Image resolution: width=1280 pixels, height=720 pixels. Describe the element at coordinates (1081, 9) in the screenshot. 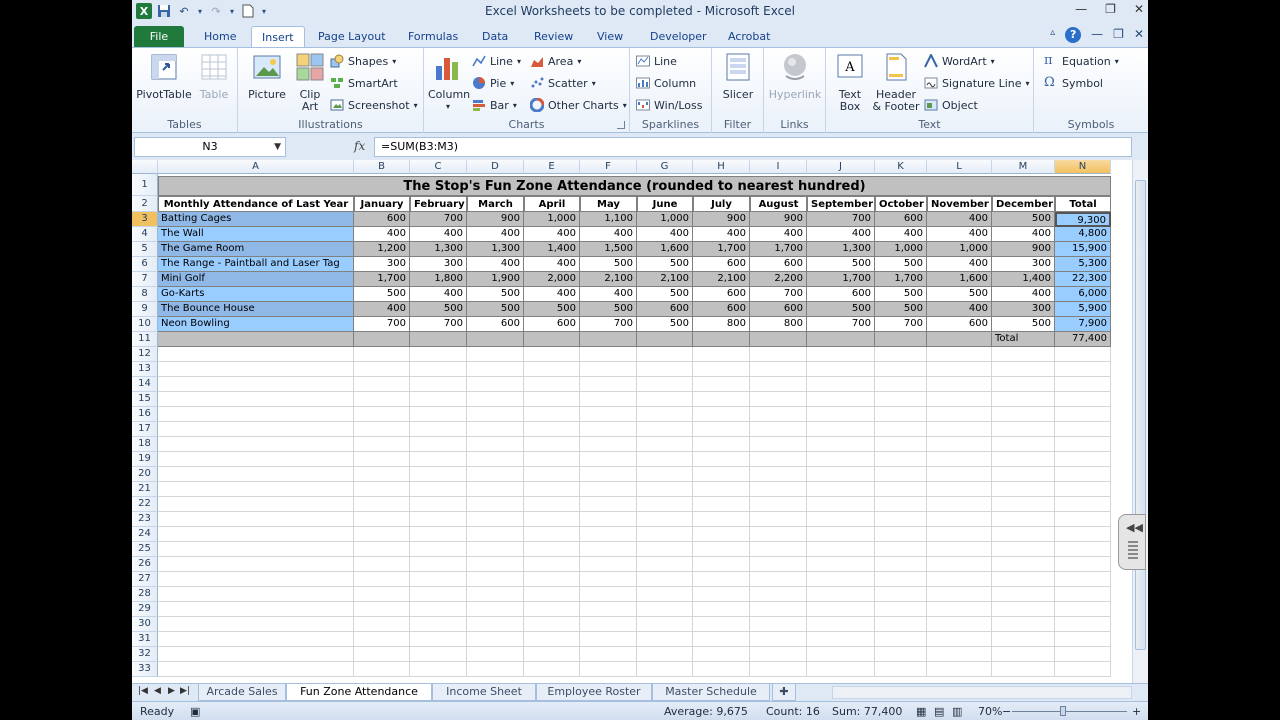

I see `minimize-icon: —` at that location.